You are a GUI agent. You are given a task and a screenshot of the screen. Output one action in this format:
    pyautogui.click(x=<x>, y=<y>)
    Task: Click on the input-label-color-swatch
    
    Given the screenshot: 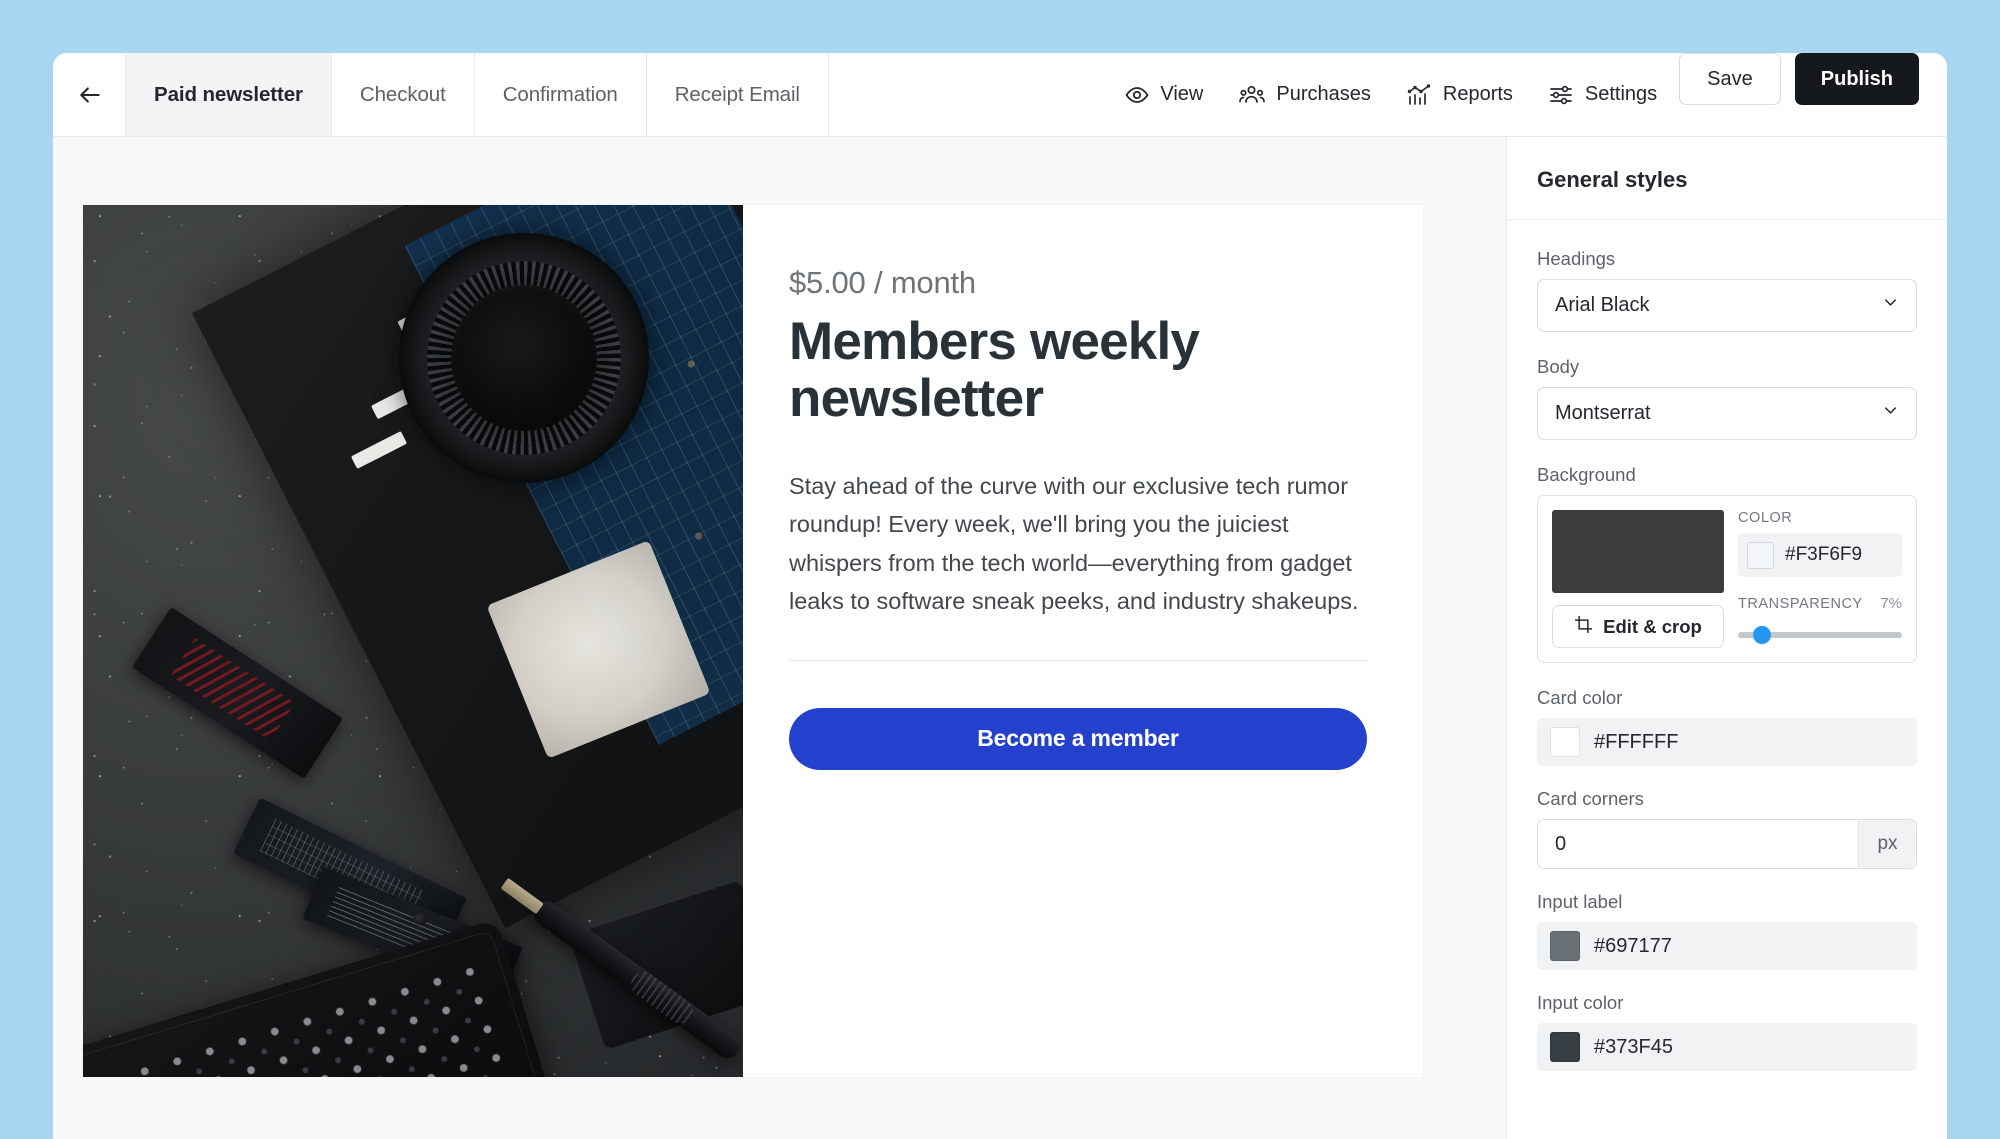 What is the action you would take?
    pyautogui.click(x=1565, y=946)
    